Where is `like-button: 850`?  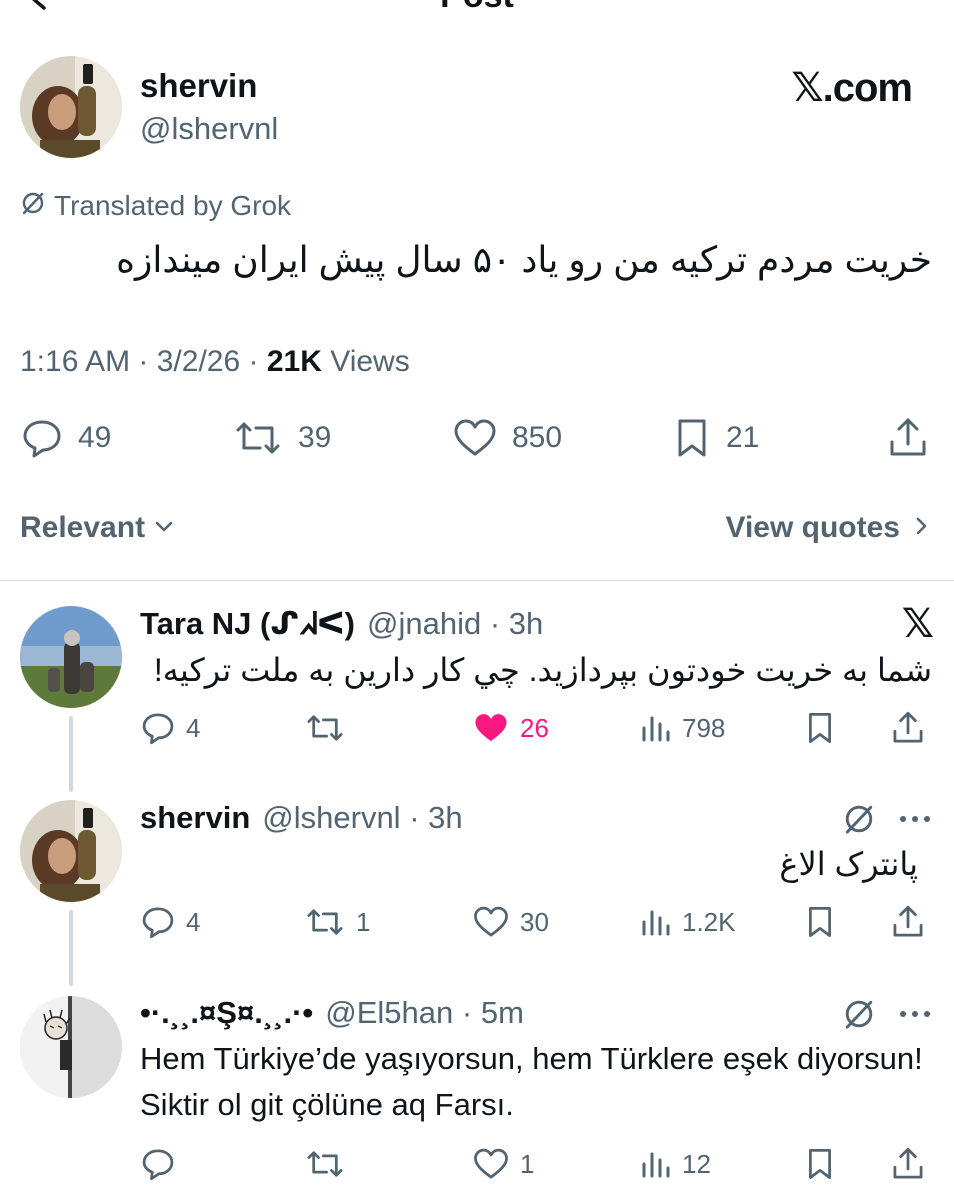 like-button: 850 is located at coordinates (507, 438).